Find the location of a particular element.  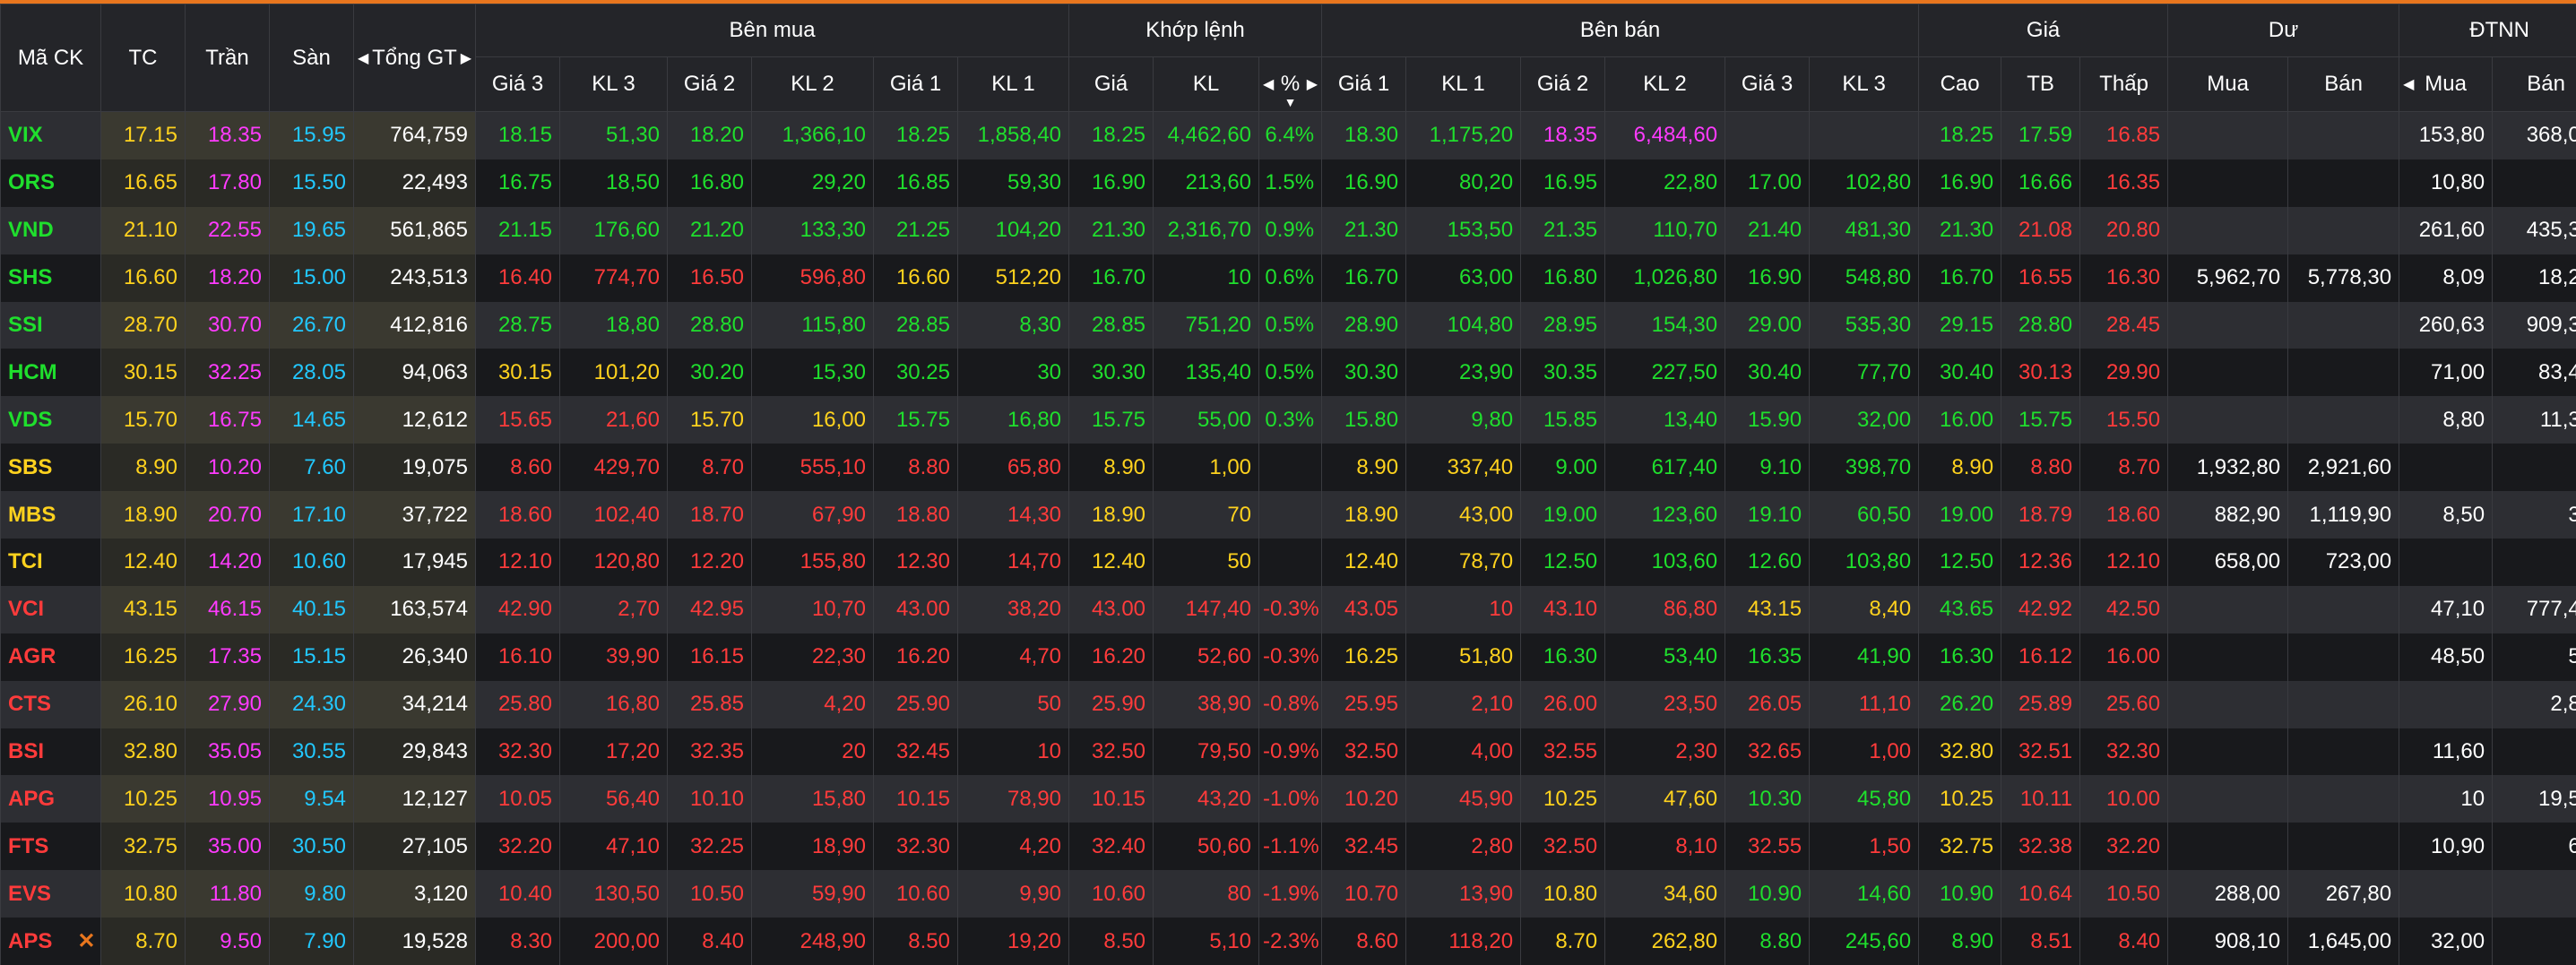

cell-symbol: BSI is located at coordinates (51, 752).